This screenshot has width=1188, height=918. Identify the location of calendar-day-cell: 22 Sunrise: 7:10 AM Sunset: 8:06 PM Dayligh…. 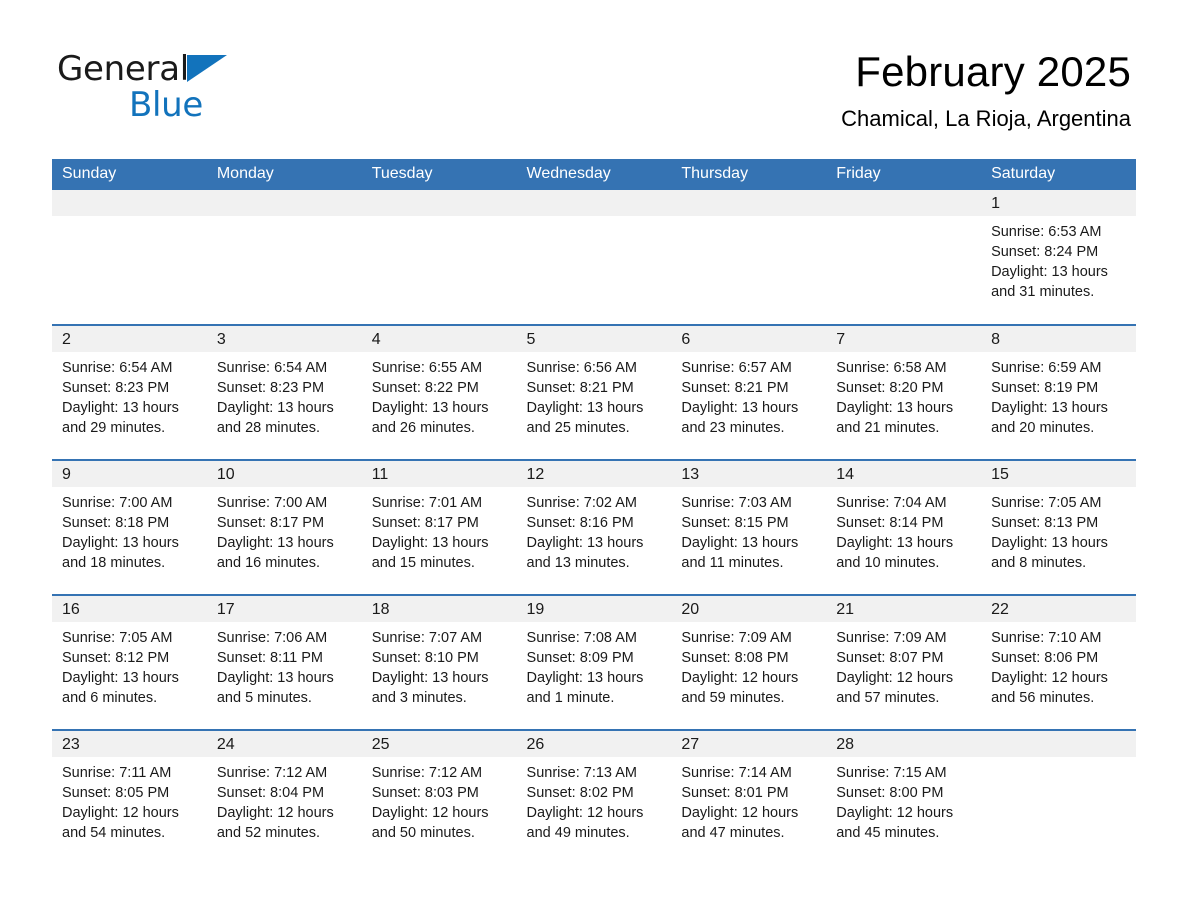
(1058, 662).